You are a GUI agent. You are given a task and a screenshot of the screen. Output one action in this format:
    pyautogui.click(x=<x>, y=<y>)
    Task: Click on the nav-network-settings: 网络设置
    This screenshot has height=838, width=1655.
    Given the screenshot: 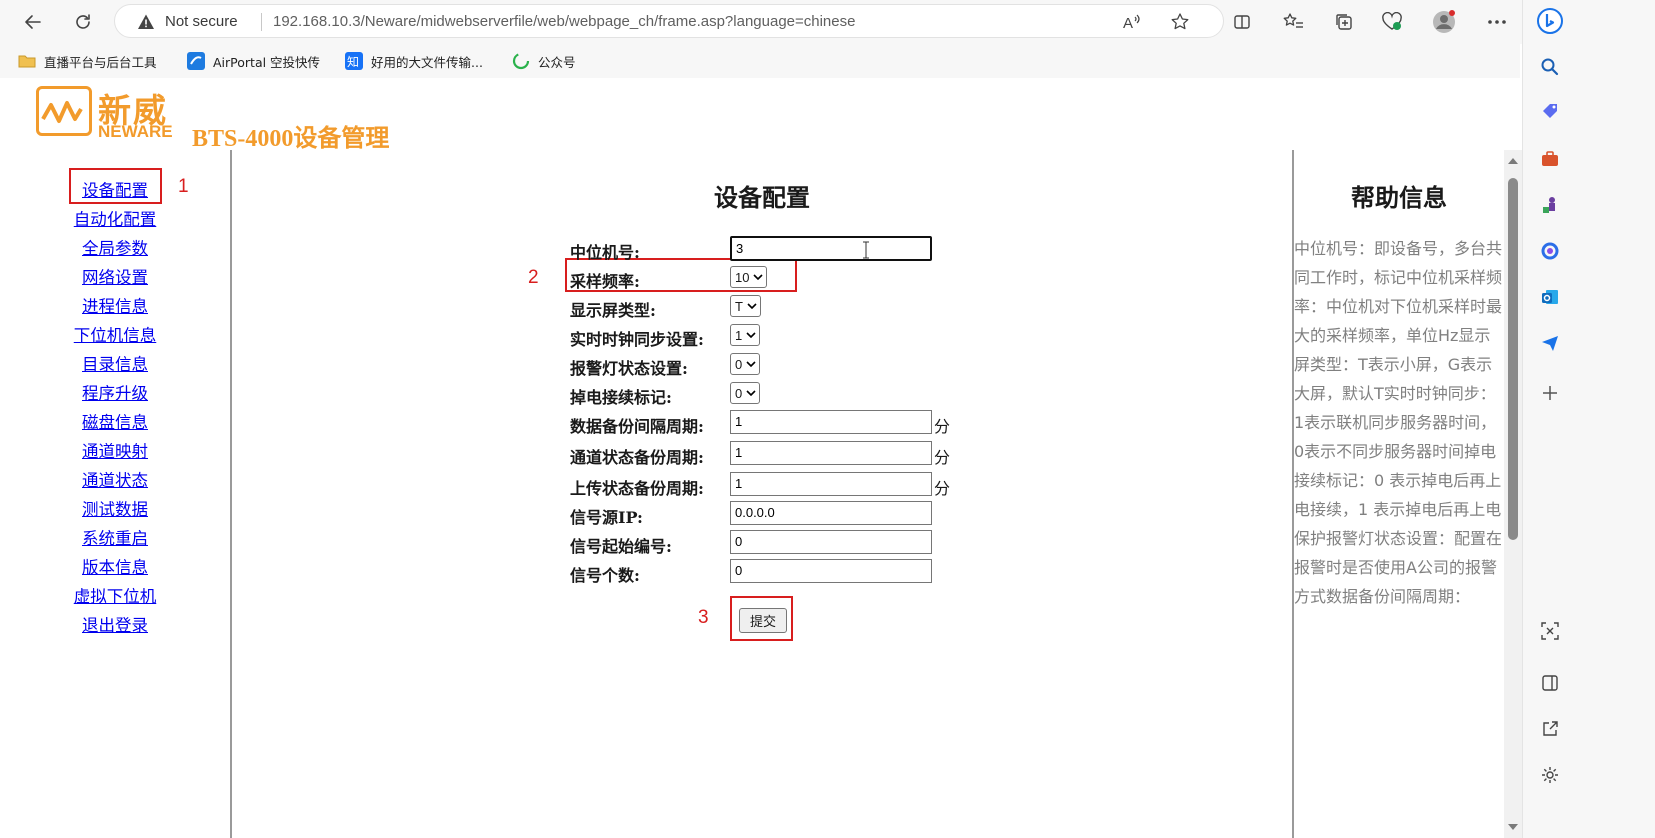 What is the action you would take?
    pyautogui.click(x=115, y=276)
    